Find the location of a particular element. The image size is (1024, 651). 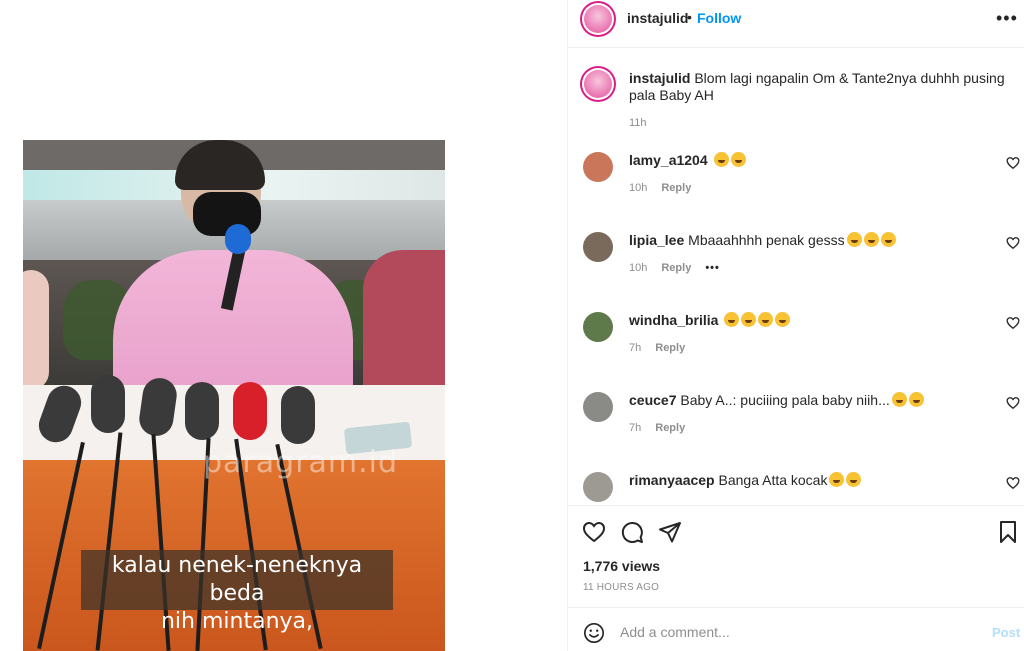

header-username: instajulid is located at coordinates (657, 18).